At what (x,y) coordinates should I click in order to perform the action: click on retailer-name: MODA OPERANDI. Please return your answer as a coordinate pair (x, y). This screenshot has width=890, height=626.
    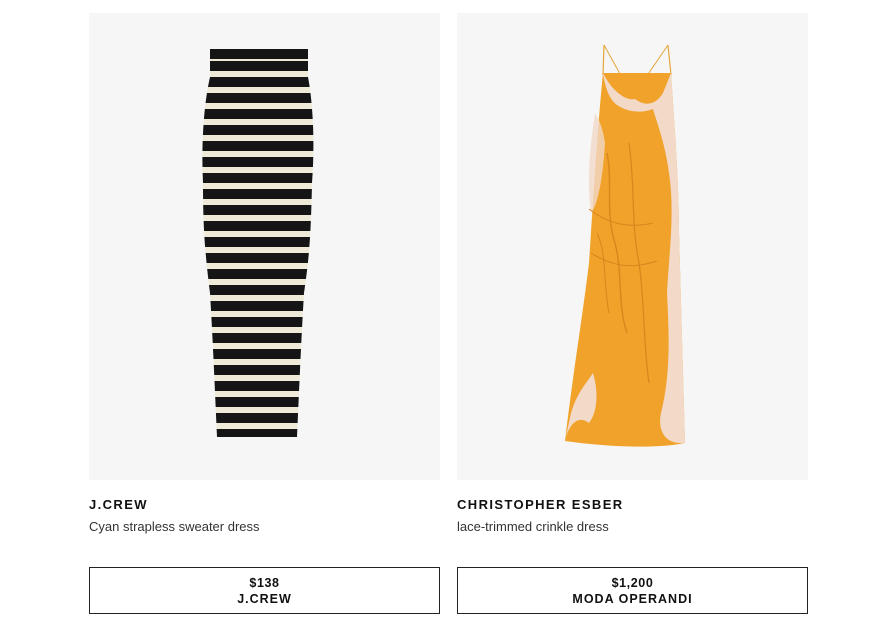
    Looking at the image, I should click on (632, 598).